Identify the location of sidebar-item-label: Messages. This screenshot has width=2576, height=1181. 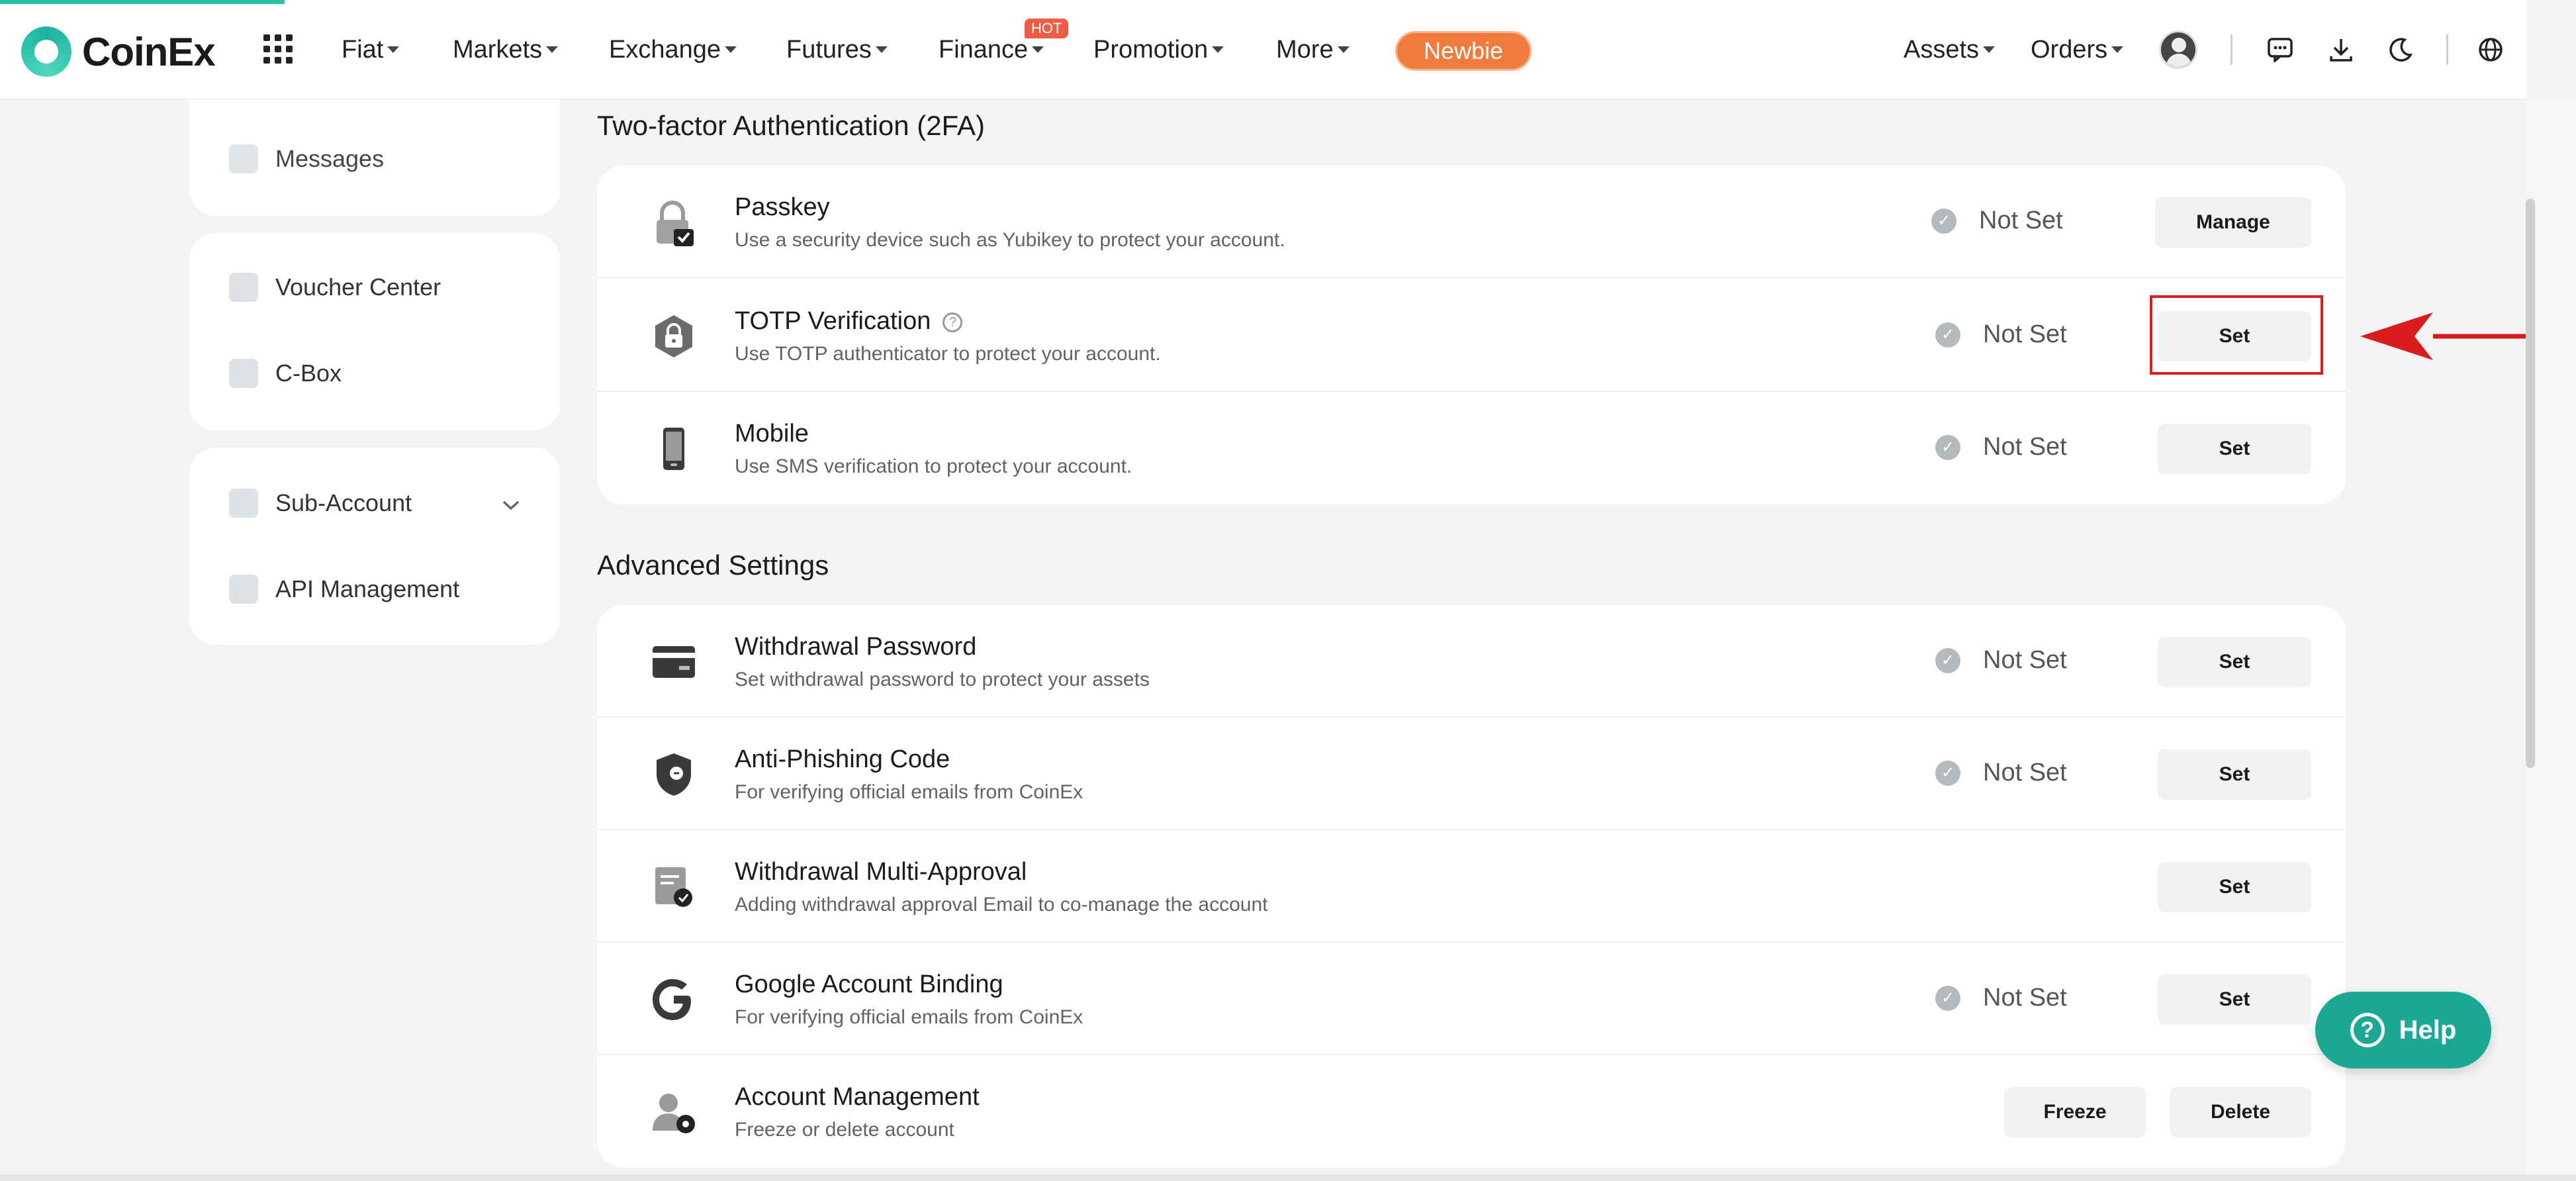
(330, 159).